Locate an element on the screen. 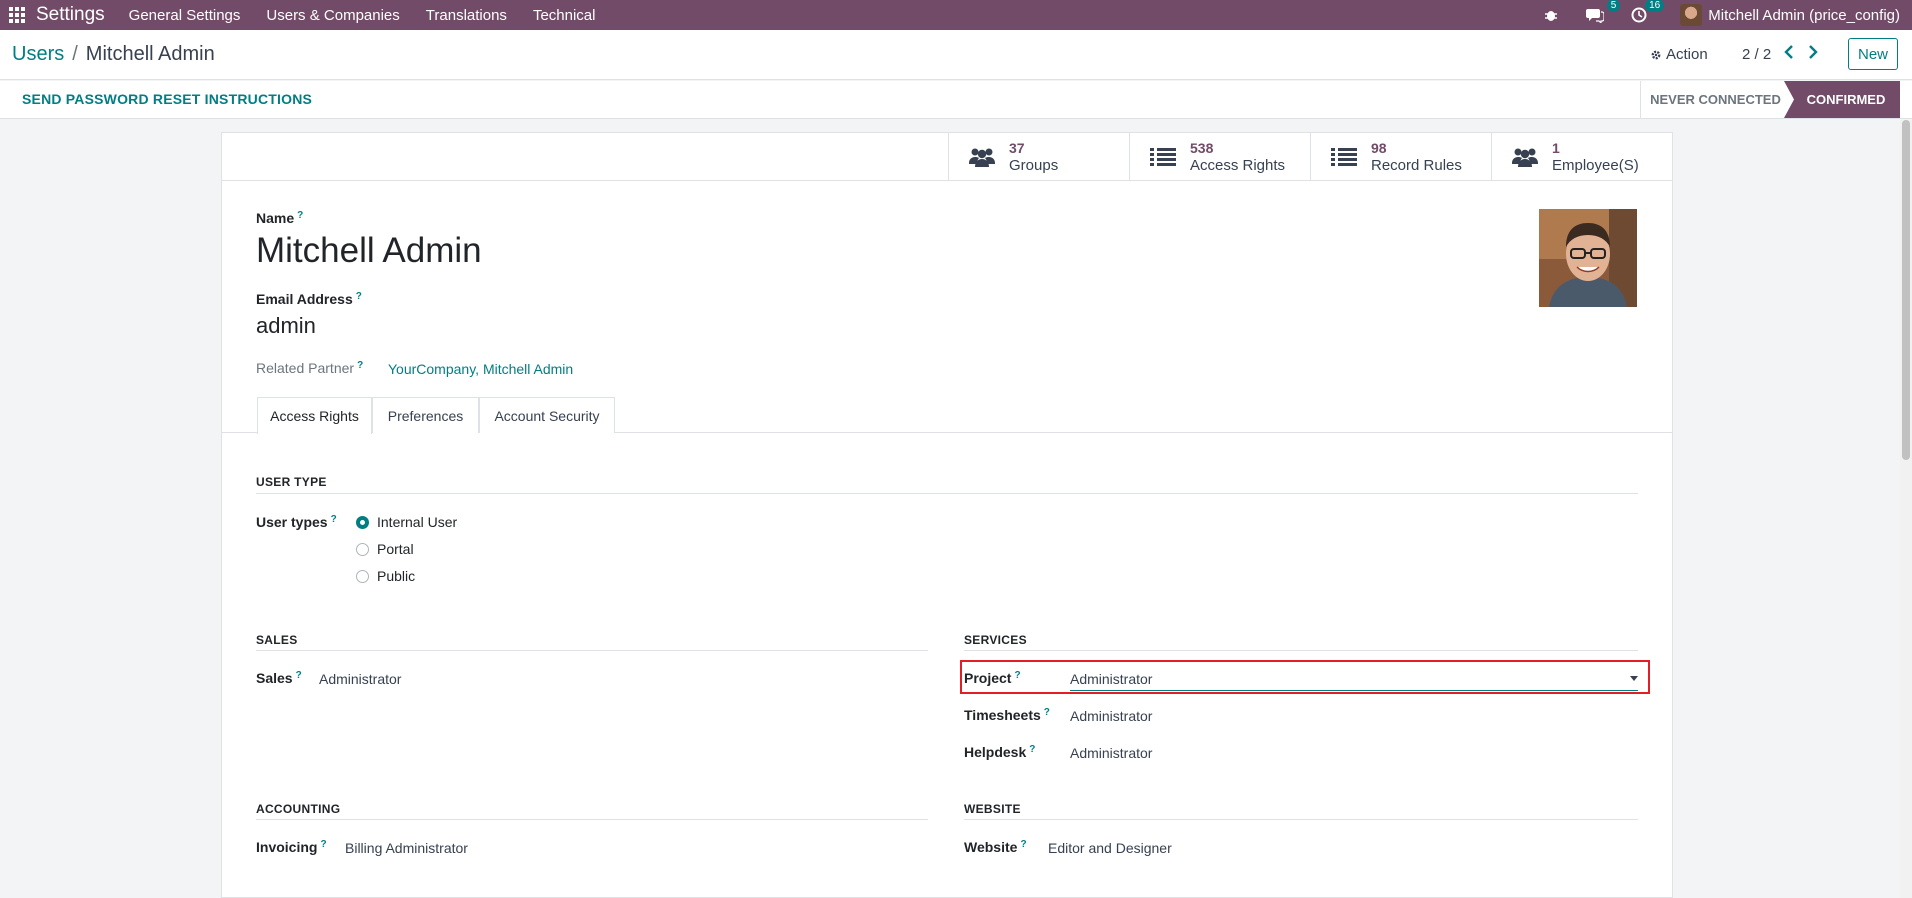 The height and width of the screenshot is (898, 1912). timesheets-value: Administrator is located at coordinates (1111, 716).